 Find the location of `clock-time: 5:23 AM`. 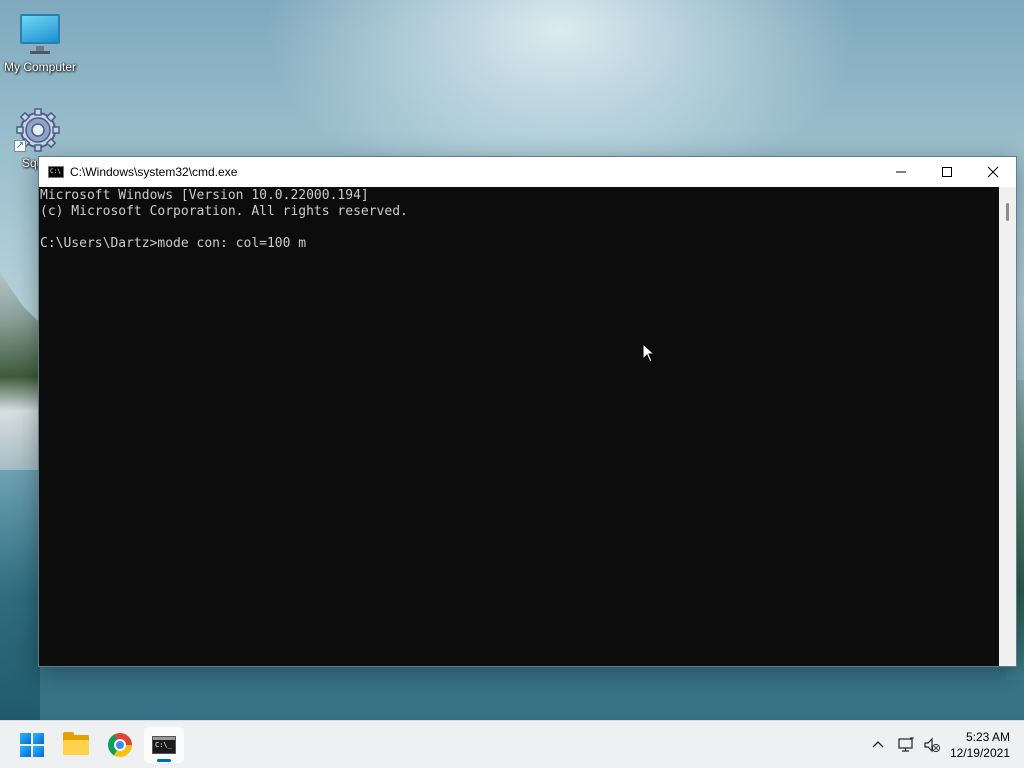

clock-time: 5:23 AM is located at coordinates (987, 737).